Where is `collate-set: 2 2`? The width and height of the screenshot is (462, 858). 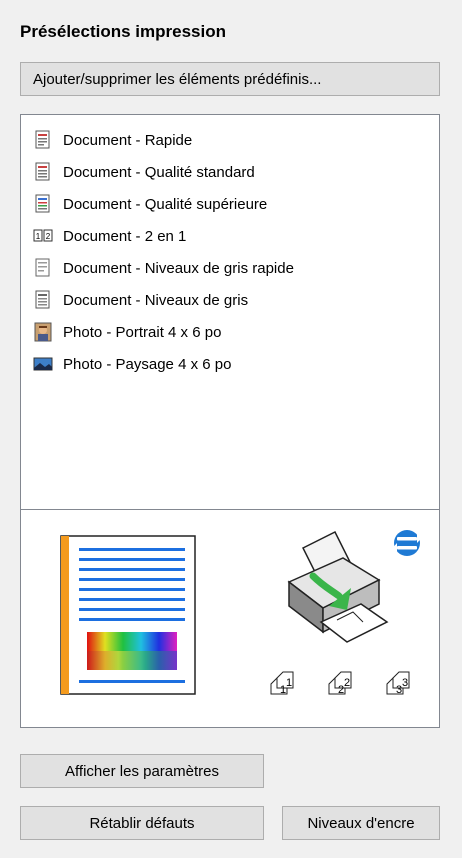 collate-set: 2 2 is located at coordinates (340, 683).